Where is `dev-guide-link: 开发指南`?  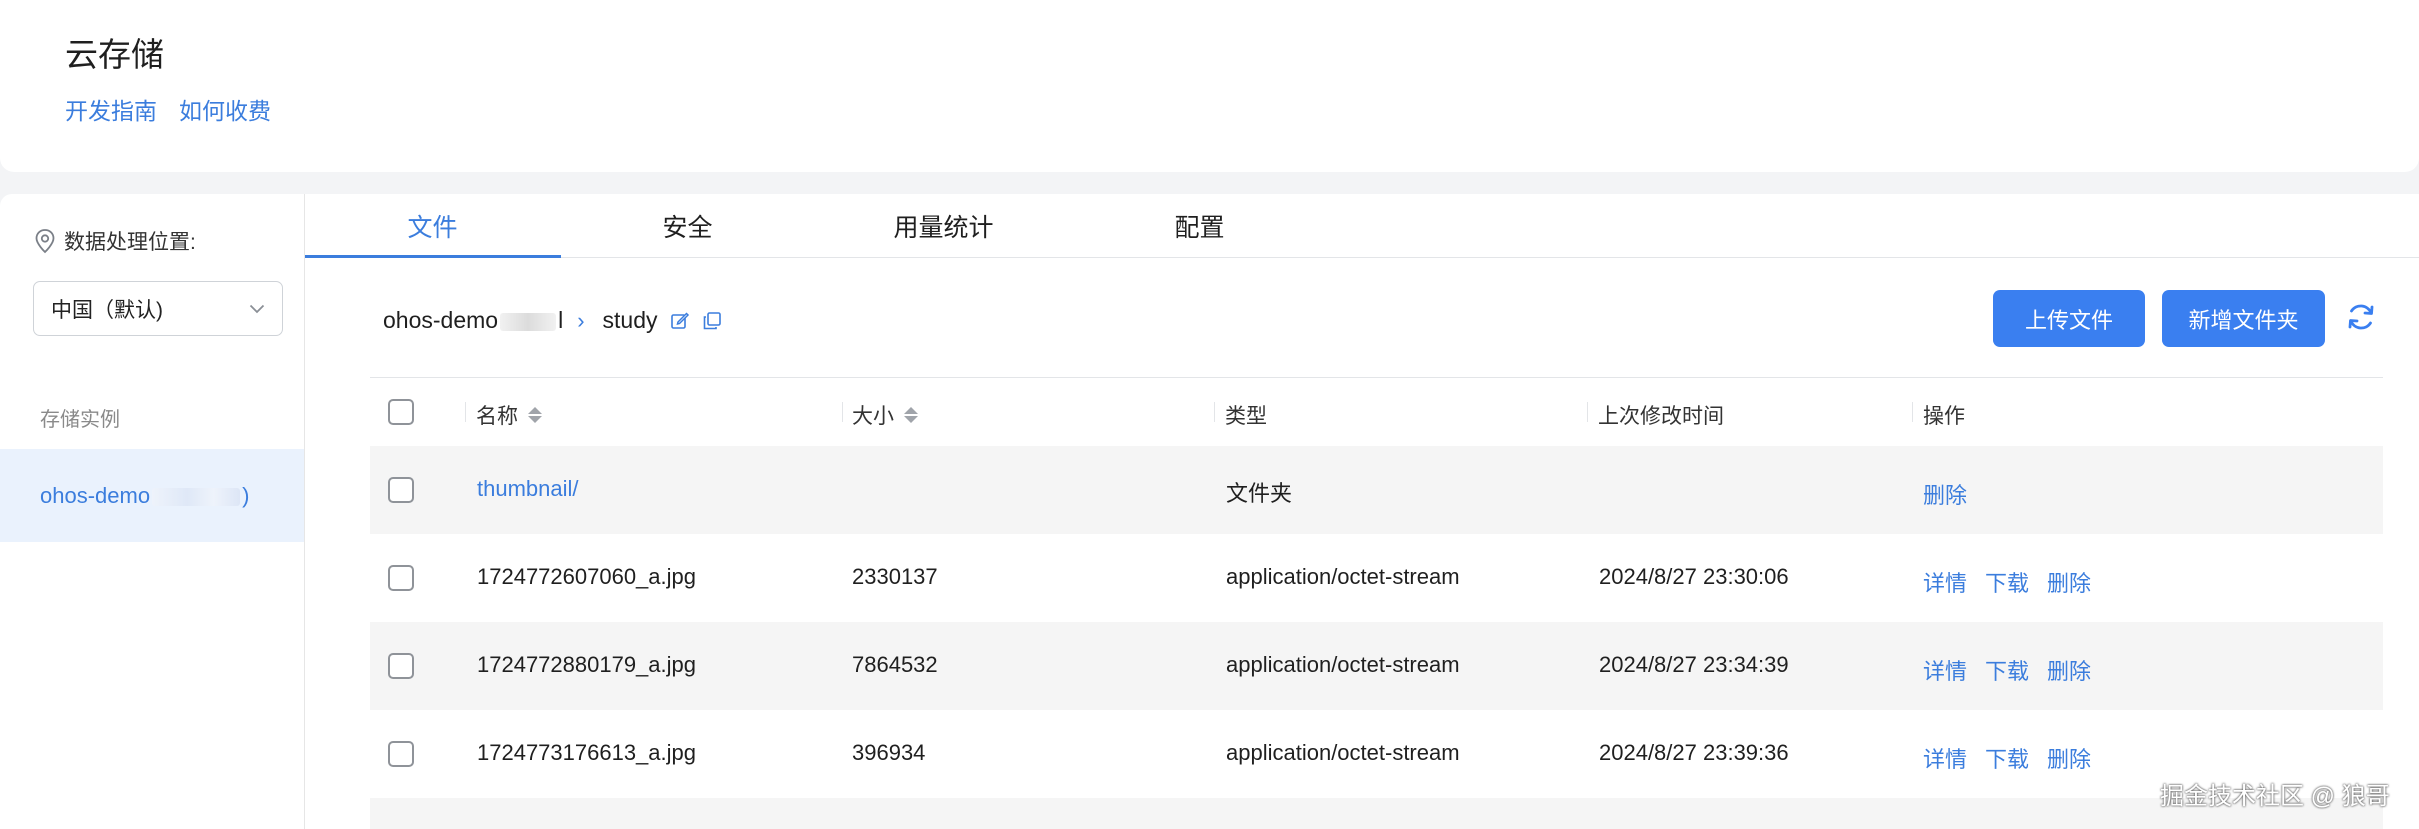 dev-guide-link: 开发指南 is located at coordinates (111, 109).